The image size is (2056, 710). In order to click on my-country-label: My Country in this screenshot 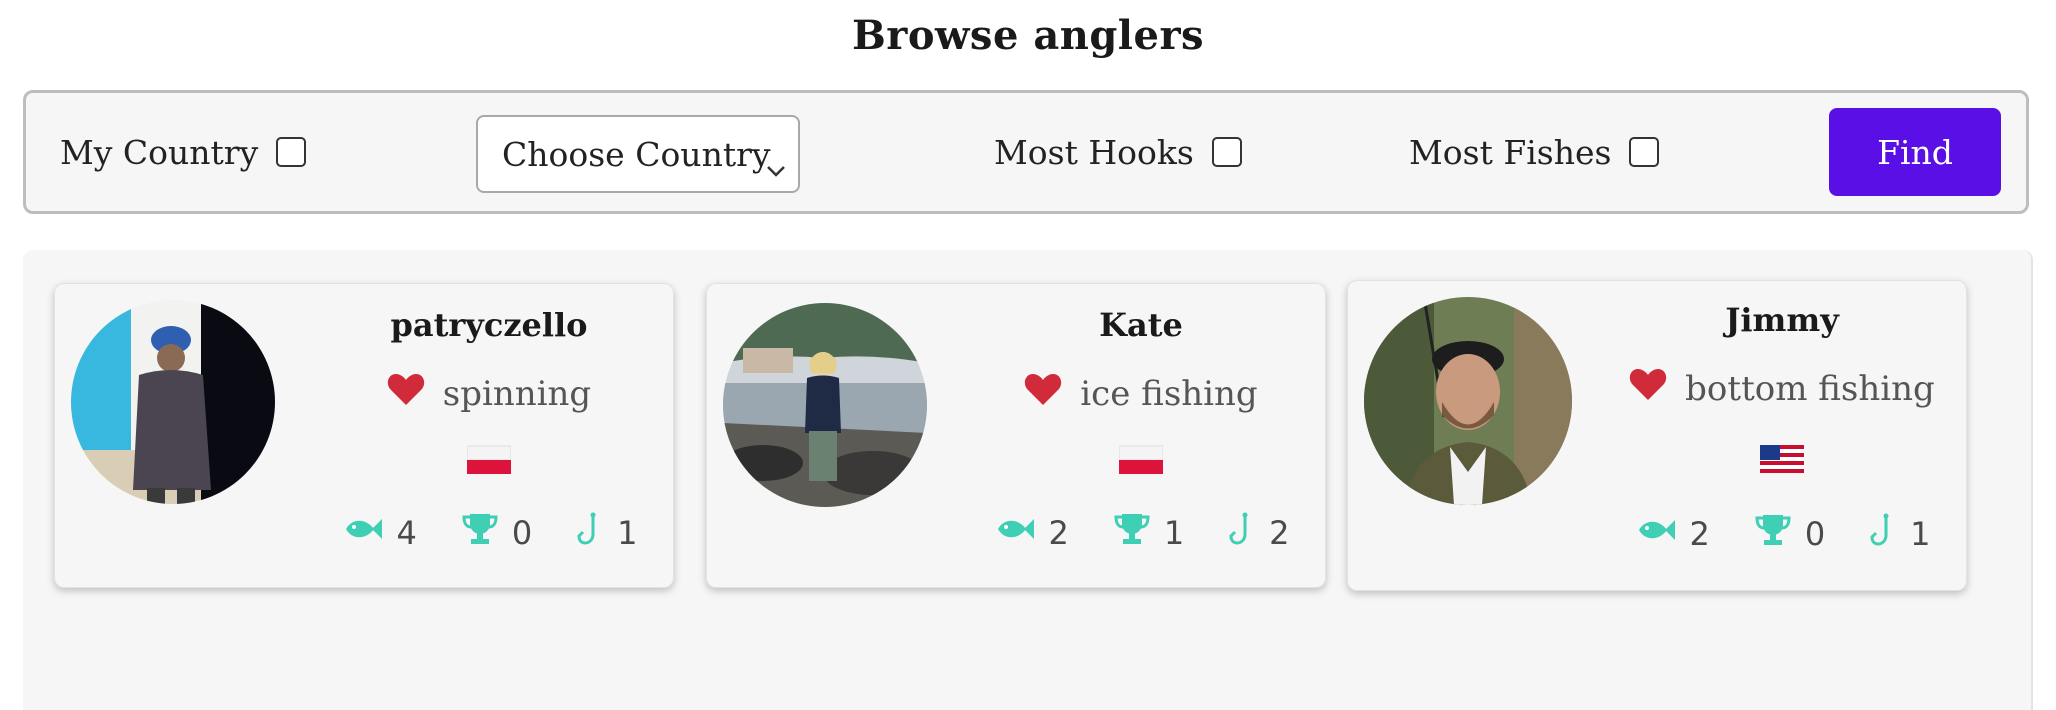, I will do `click(159, 152)`.